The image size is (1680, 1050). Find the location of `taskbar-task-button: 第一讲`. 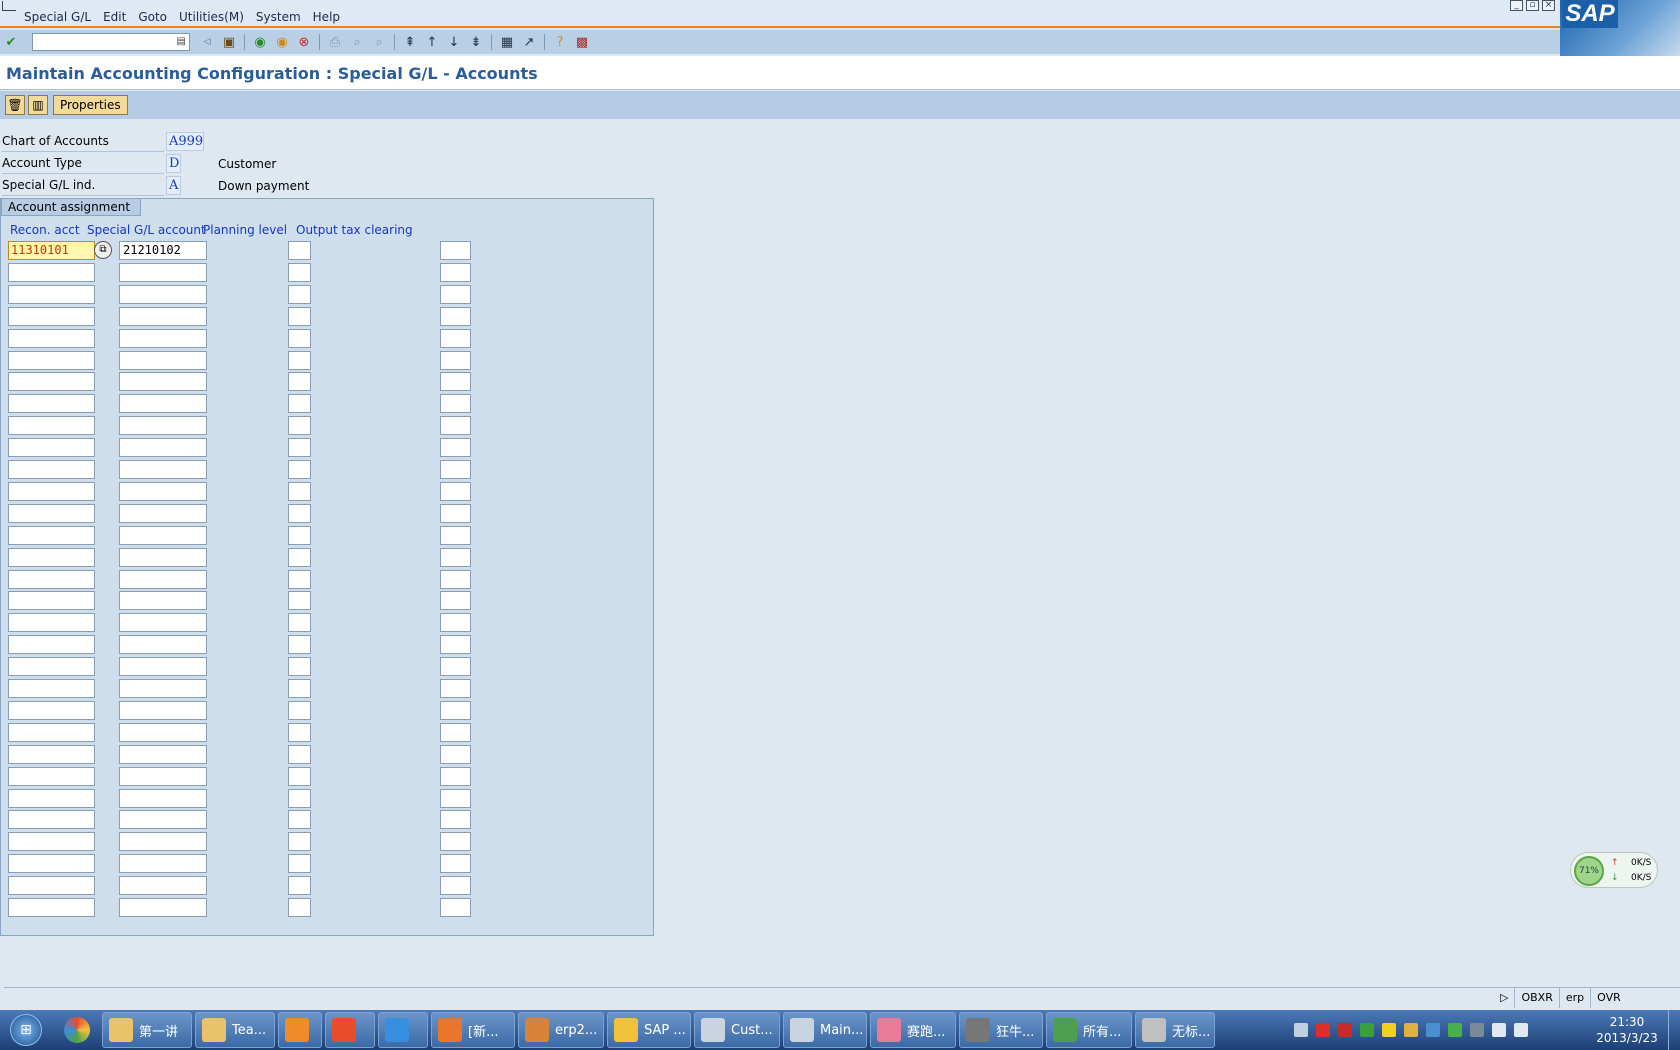

taskbar-task-button: 第一讲 is located at coordinates (147, 1030).